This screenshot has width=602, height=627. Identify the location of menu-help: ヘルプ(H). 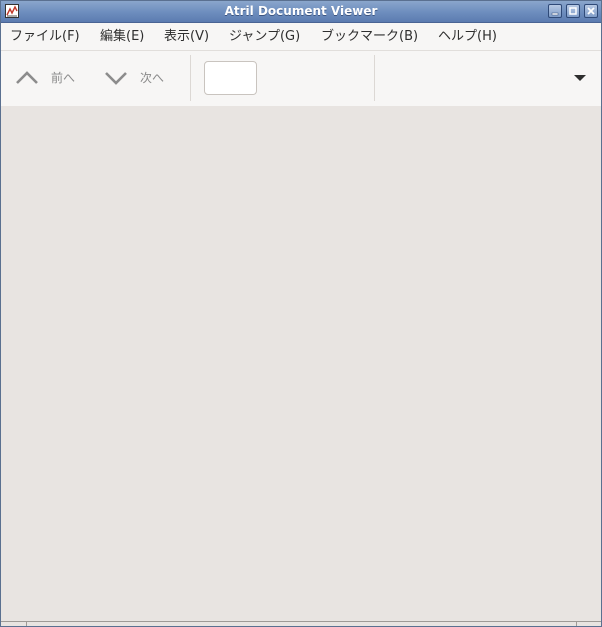
(467, 36).